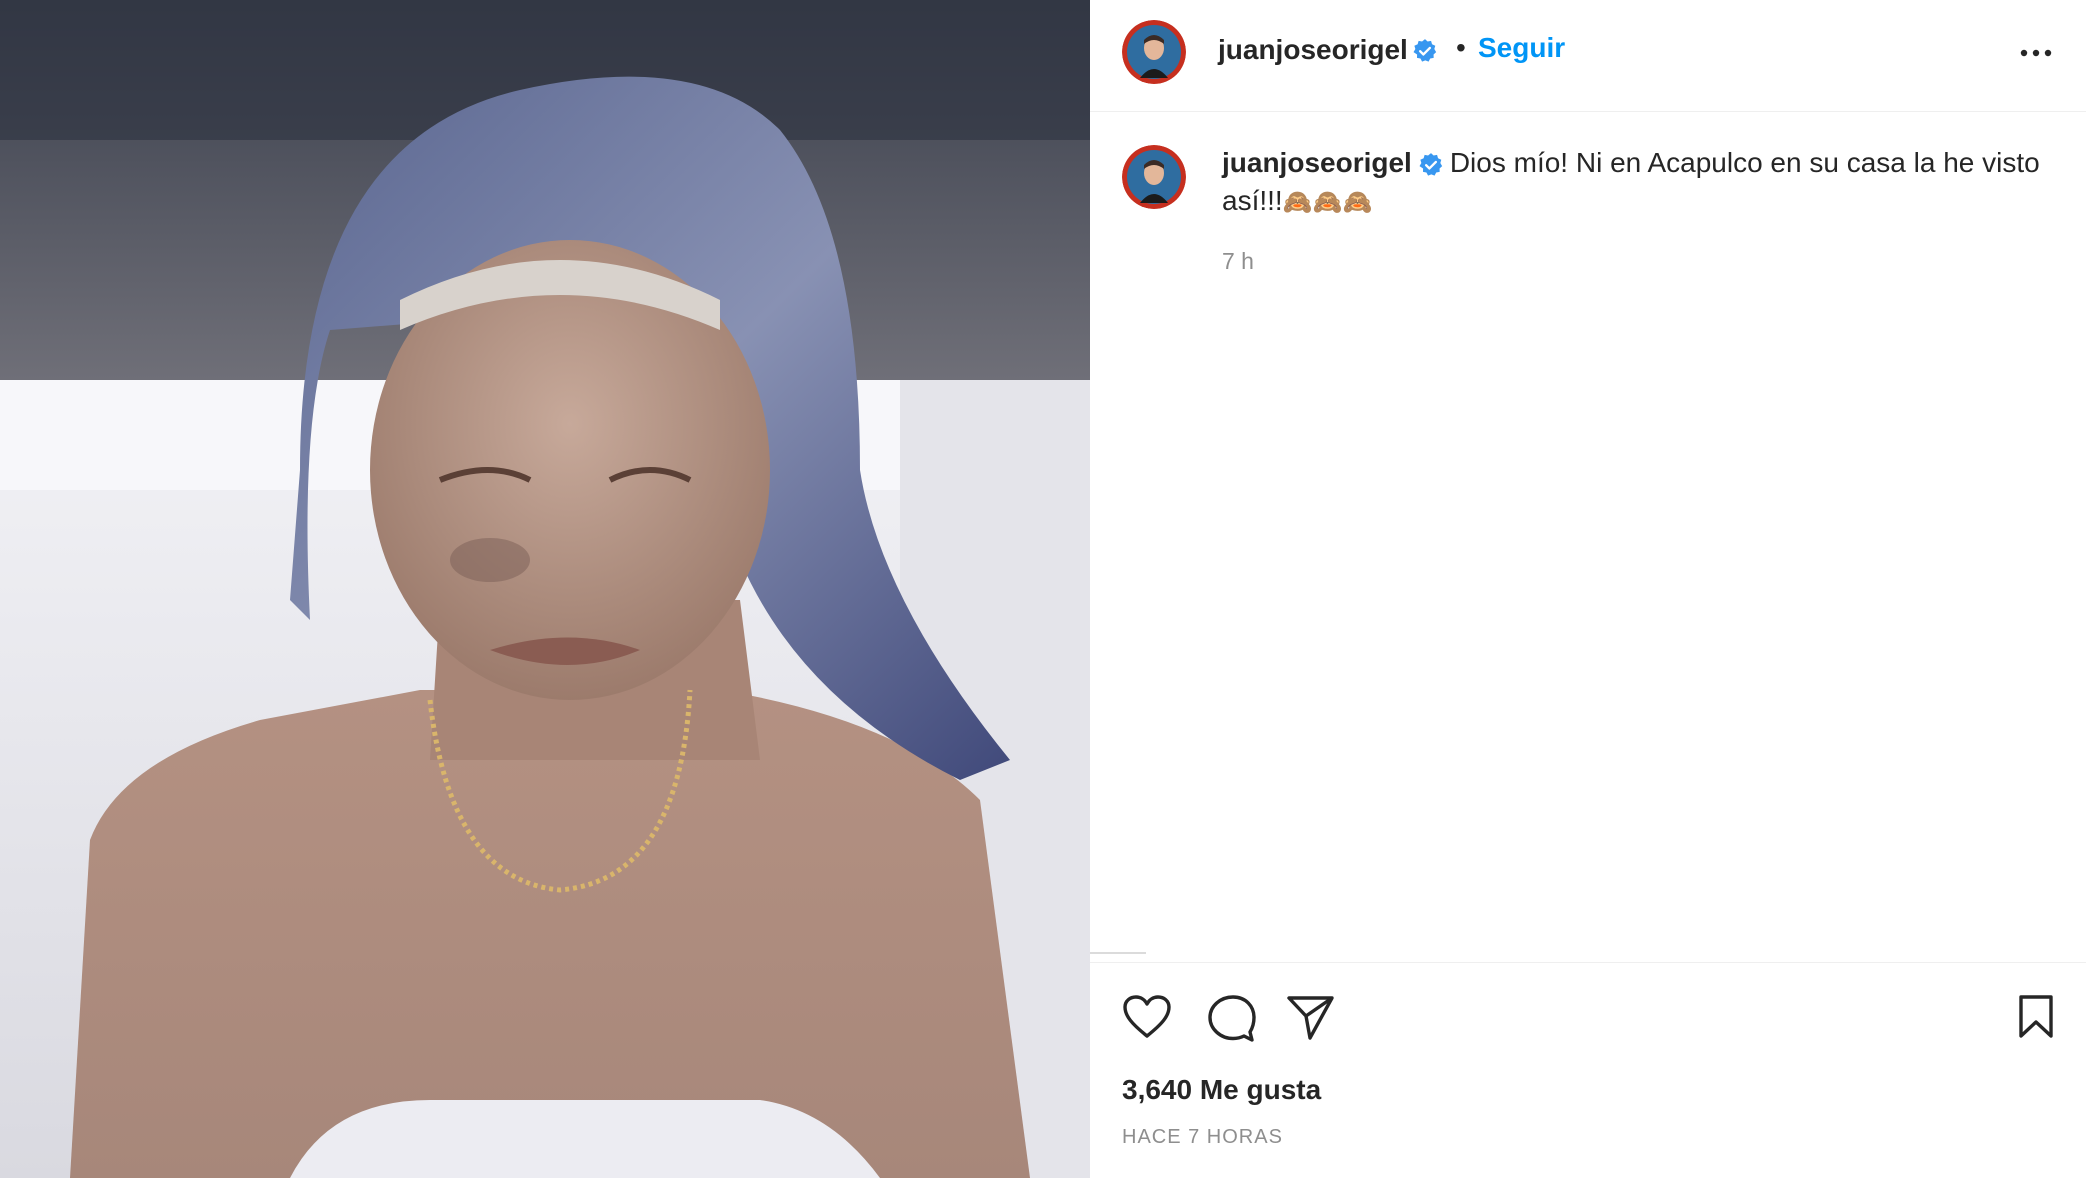 The height and width of the screenshot is (1178, 2086). I want to click on posted-time: HACE 7 HORAS, so click(1202, 1137).